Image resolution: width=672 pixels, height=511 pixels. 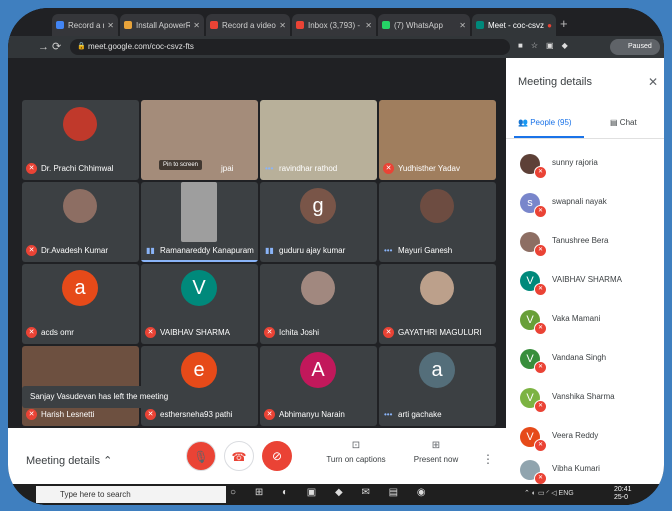 What do you see at coordinates (555, 82) in the screenshot?
I see `panel-title: Meeting details` at bounding box center [555, 82].